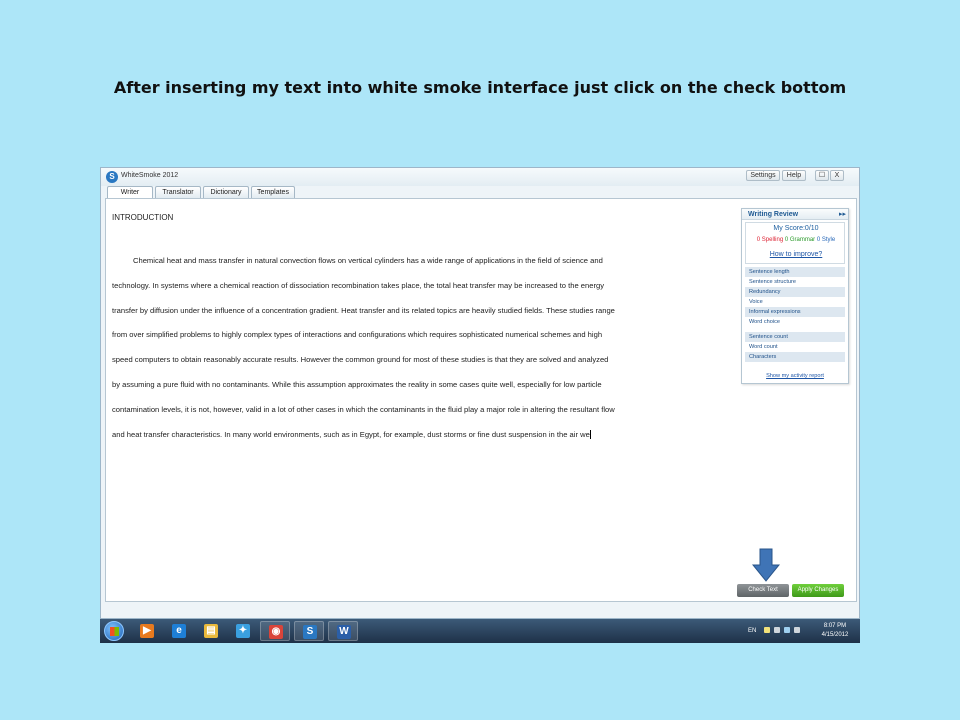  I want to click on word-icon: W, so click(344, 632).